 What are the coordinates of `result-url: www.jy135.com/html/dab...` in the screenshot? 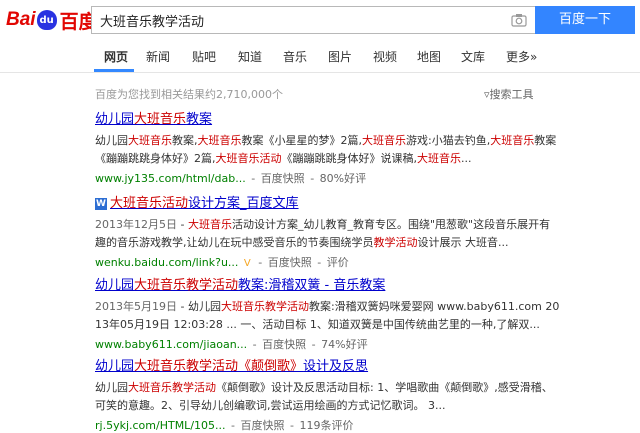 It's located at (170, 178).